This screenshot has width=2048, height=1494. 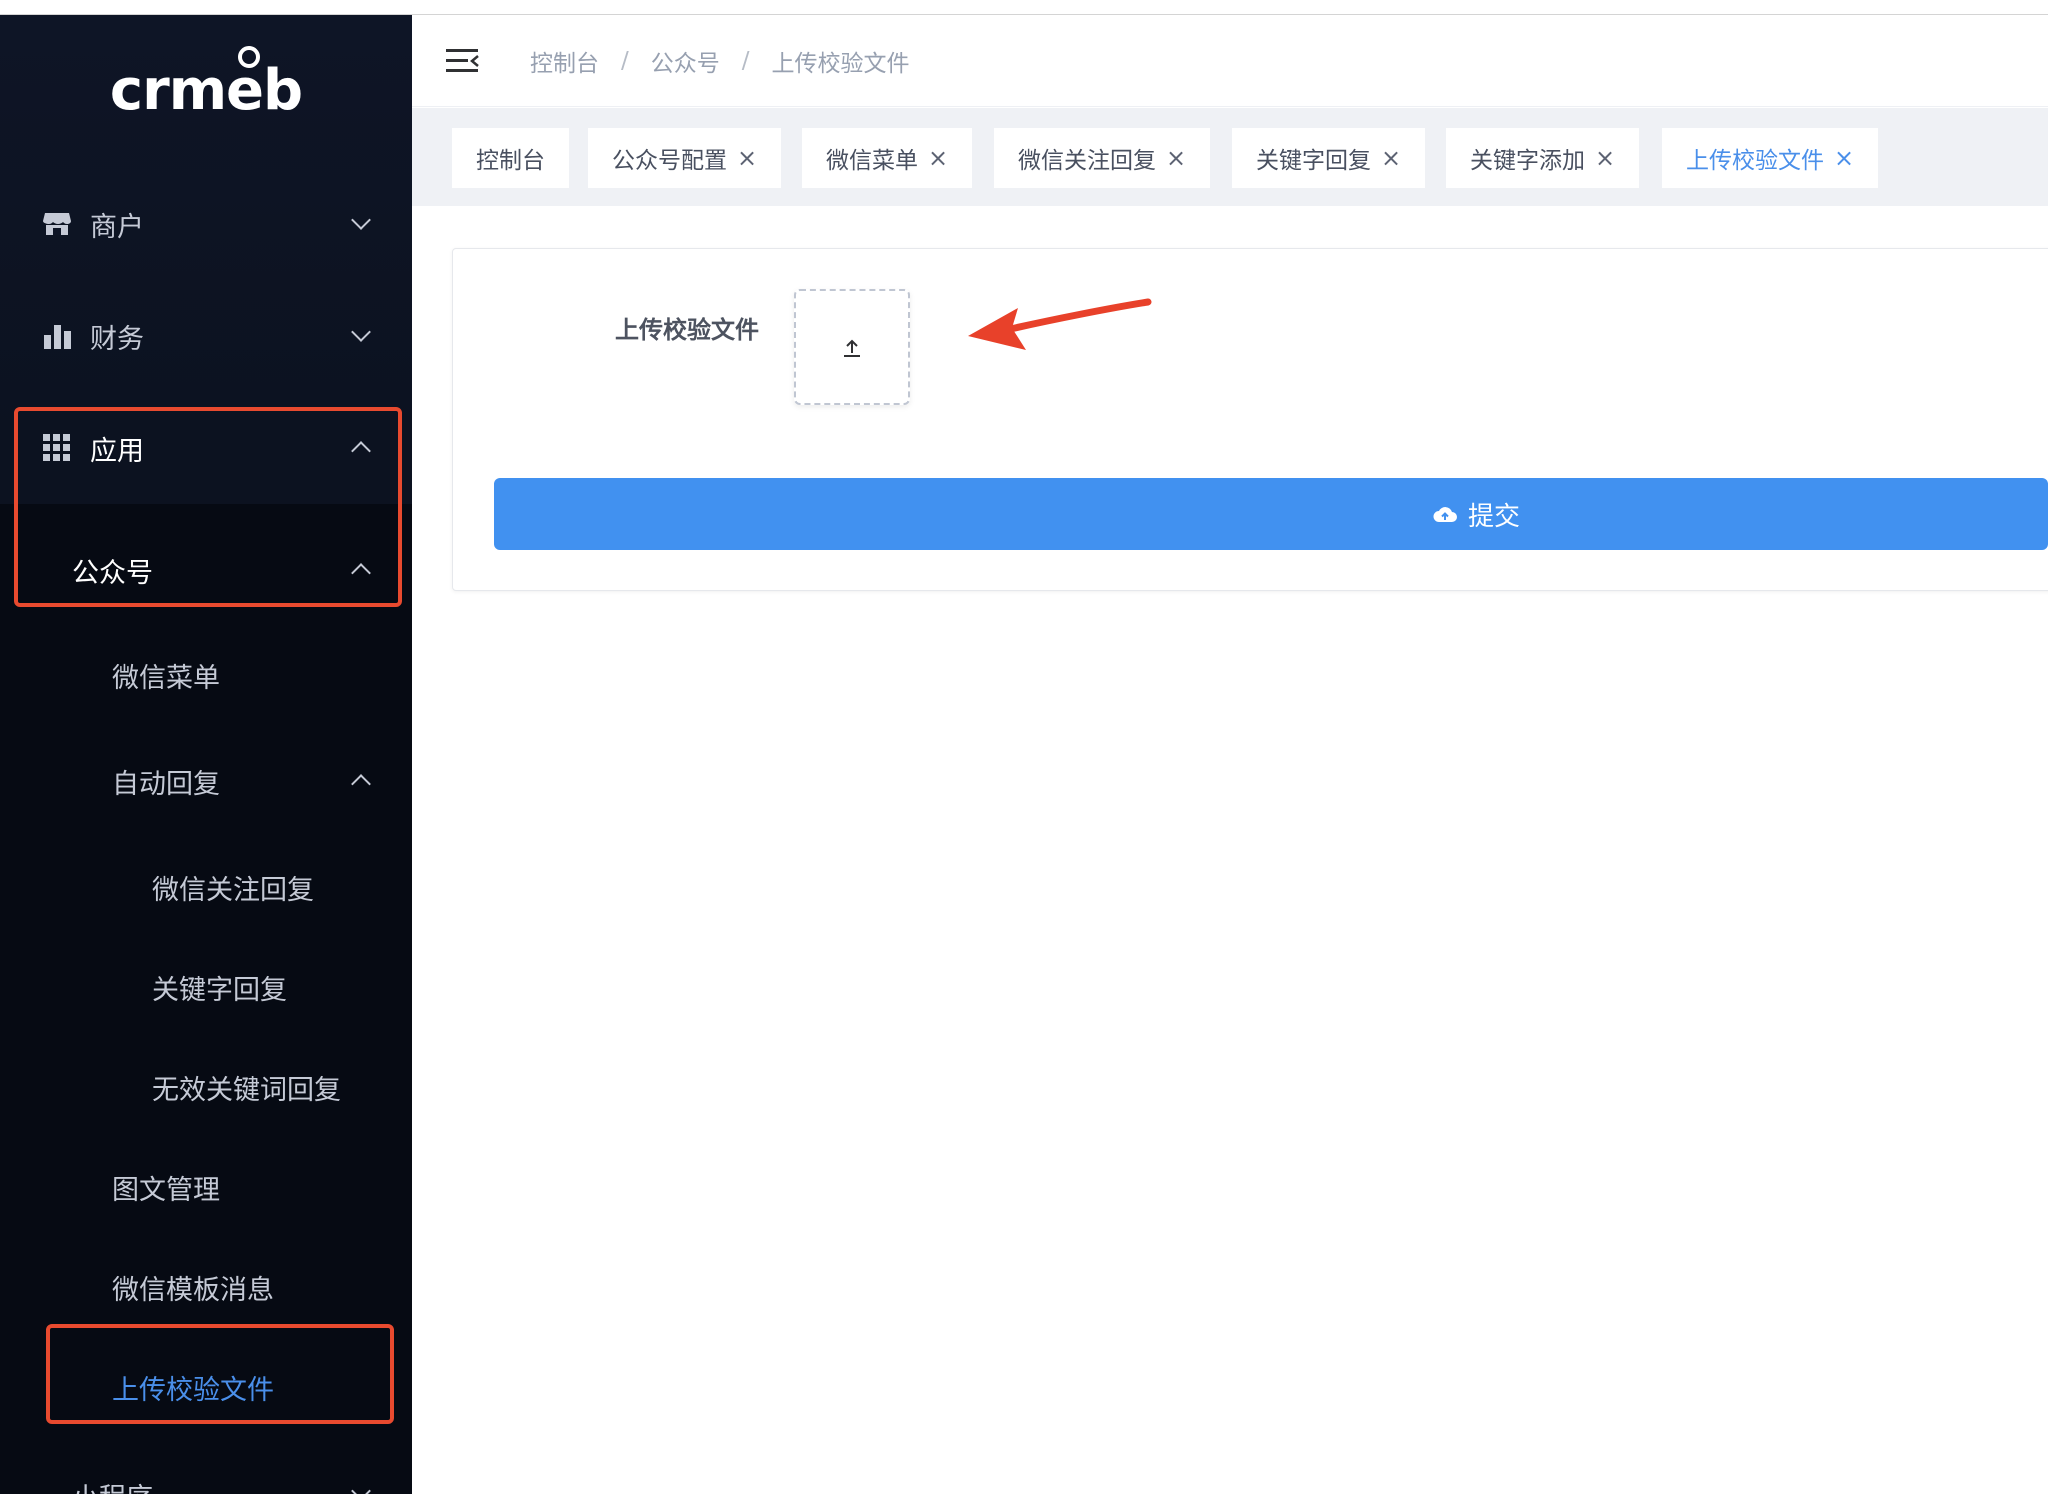 I want to click on tag-follow-reply: 微信关注回复 ×, so click(x=1102, y=158).